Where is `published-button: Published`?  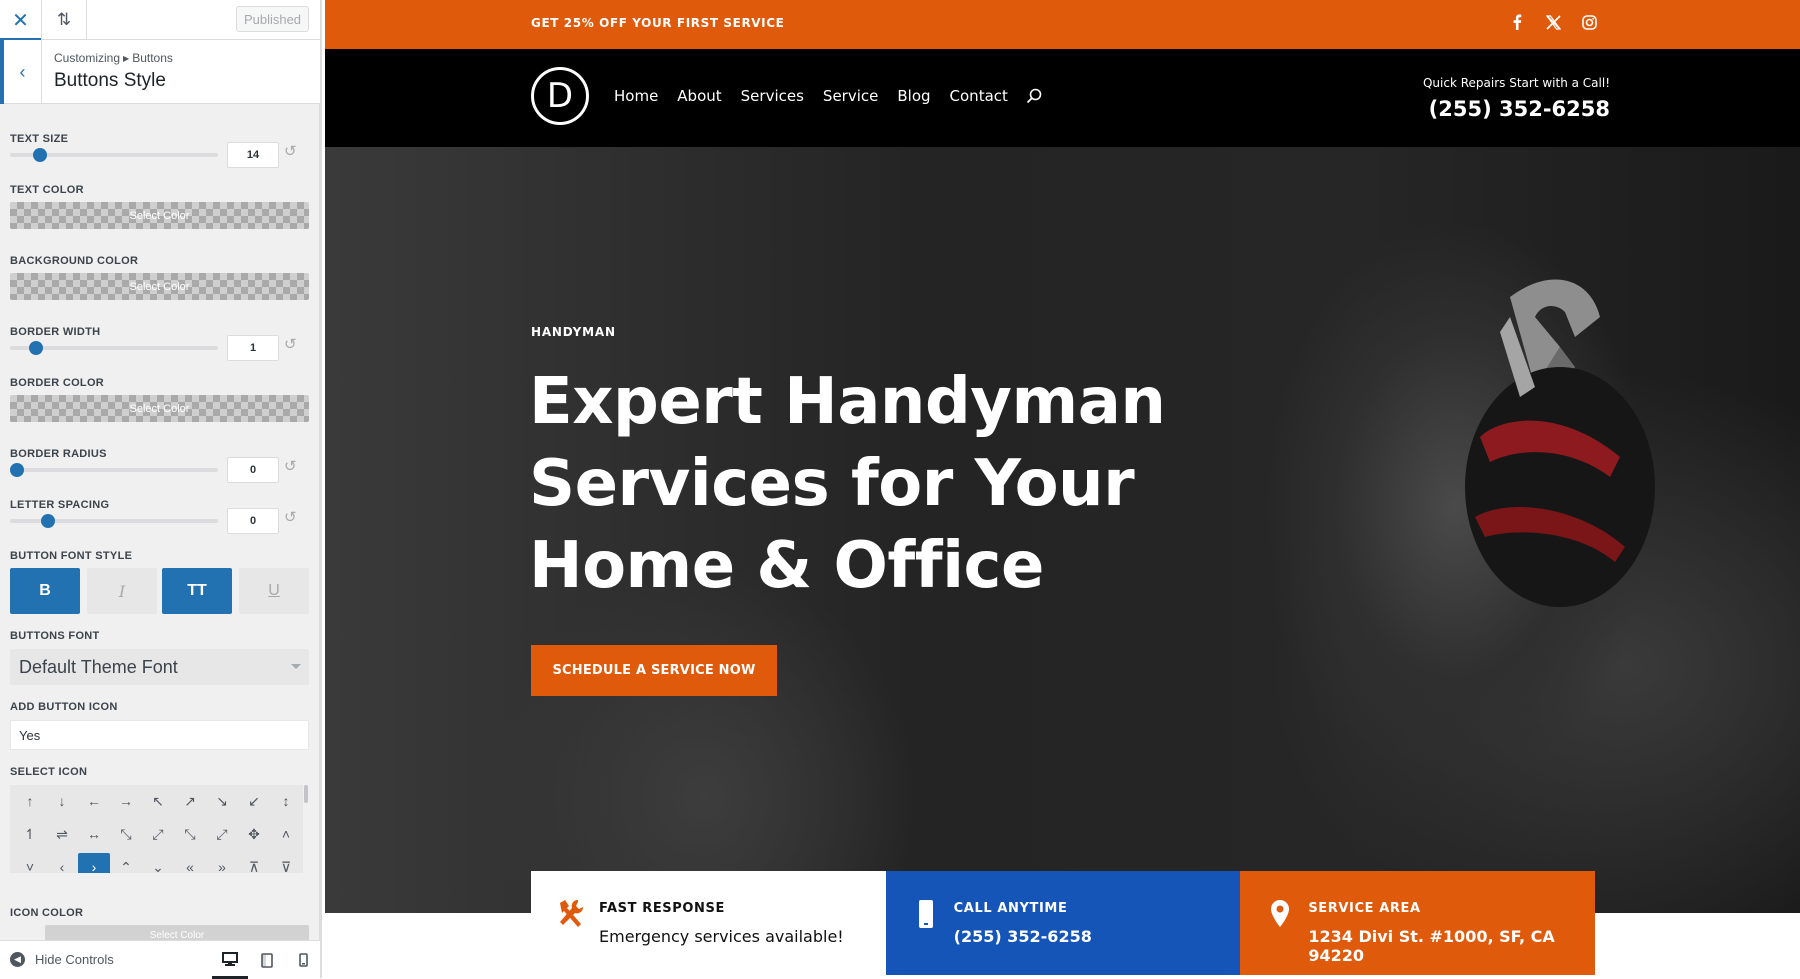 published-button: Published is located at coordinates (272, 19).